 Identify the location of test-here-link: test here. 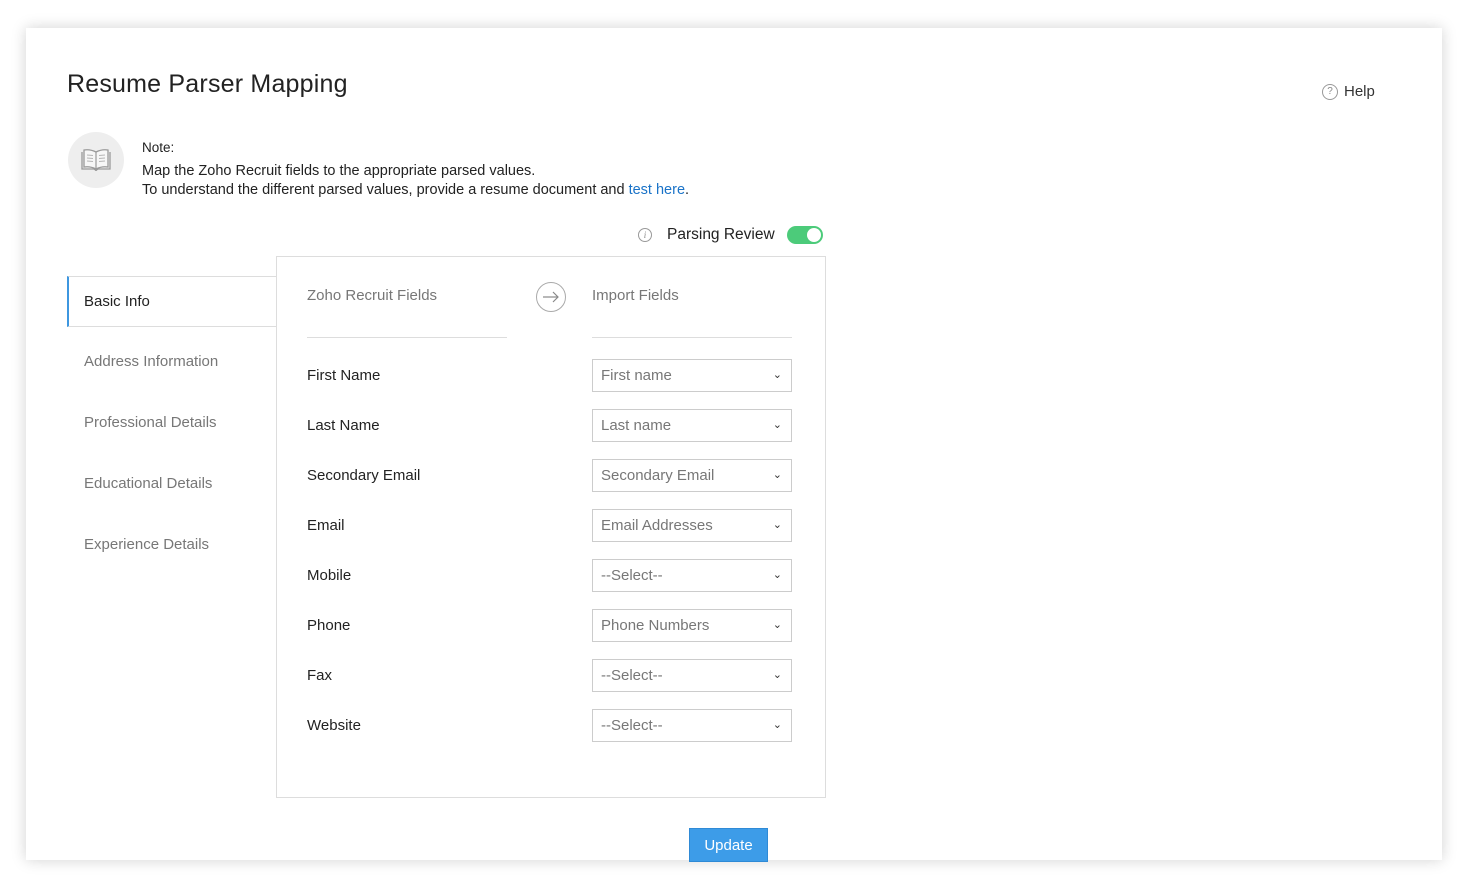
(657, 190).